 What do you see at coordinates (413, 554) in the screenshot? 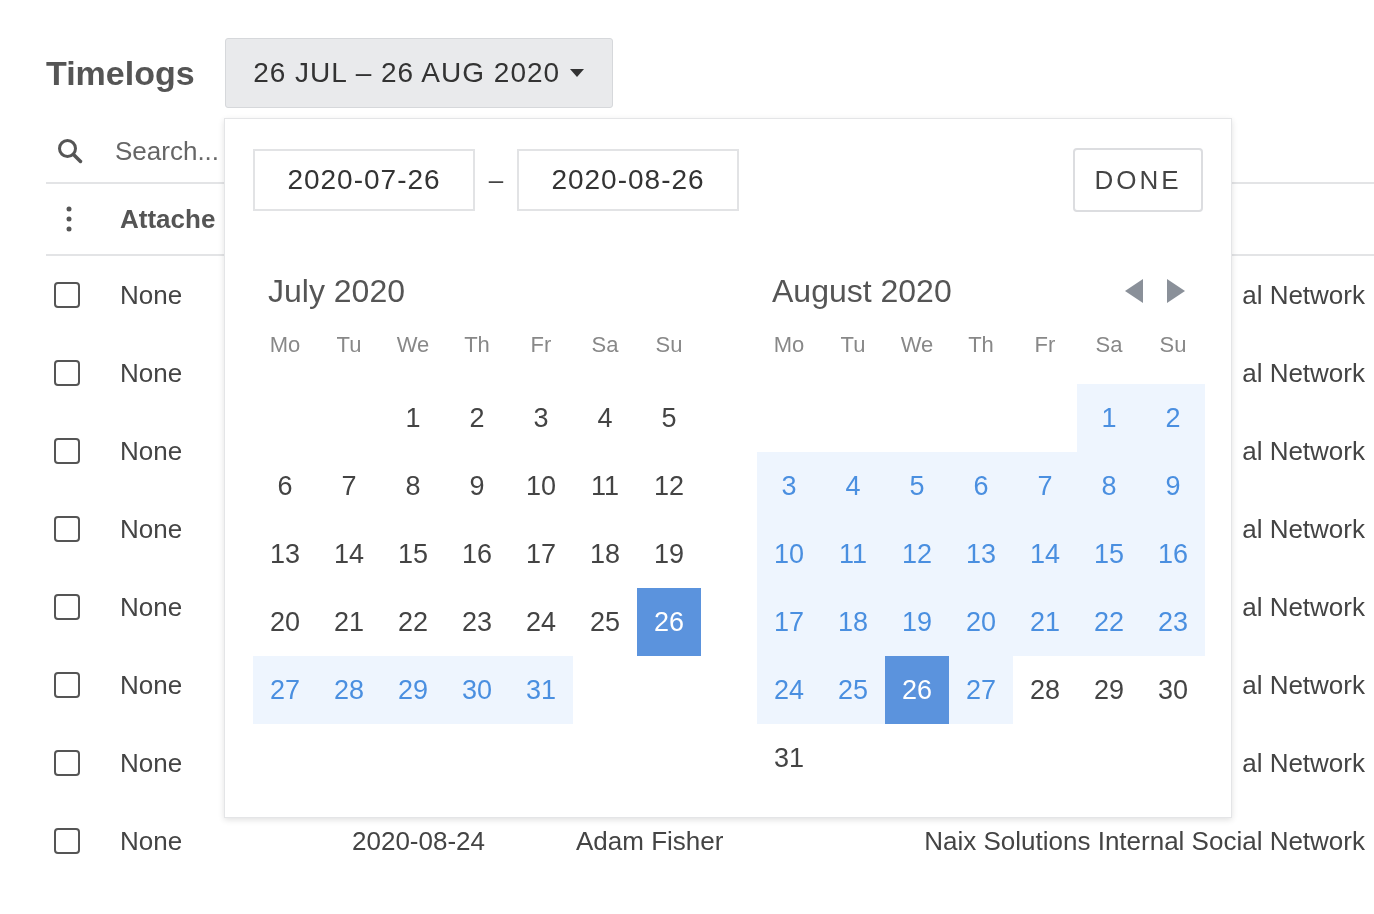
I see `calendar-day: 15` at bounding box center [413, 554].